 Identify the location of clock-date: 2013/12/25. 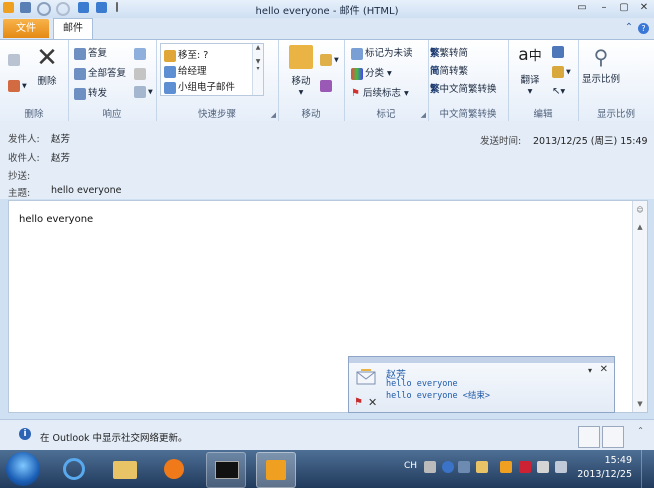
(604, 474).